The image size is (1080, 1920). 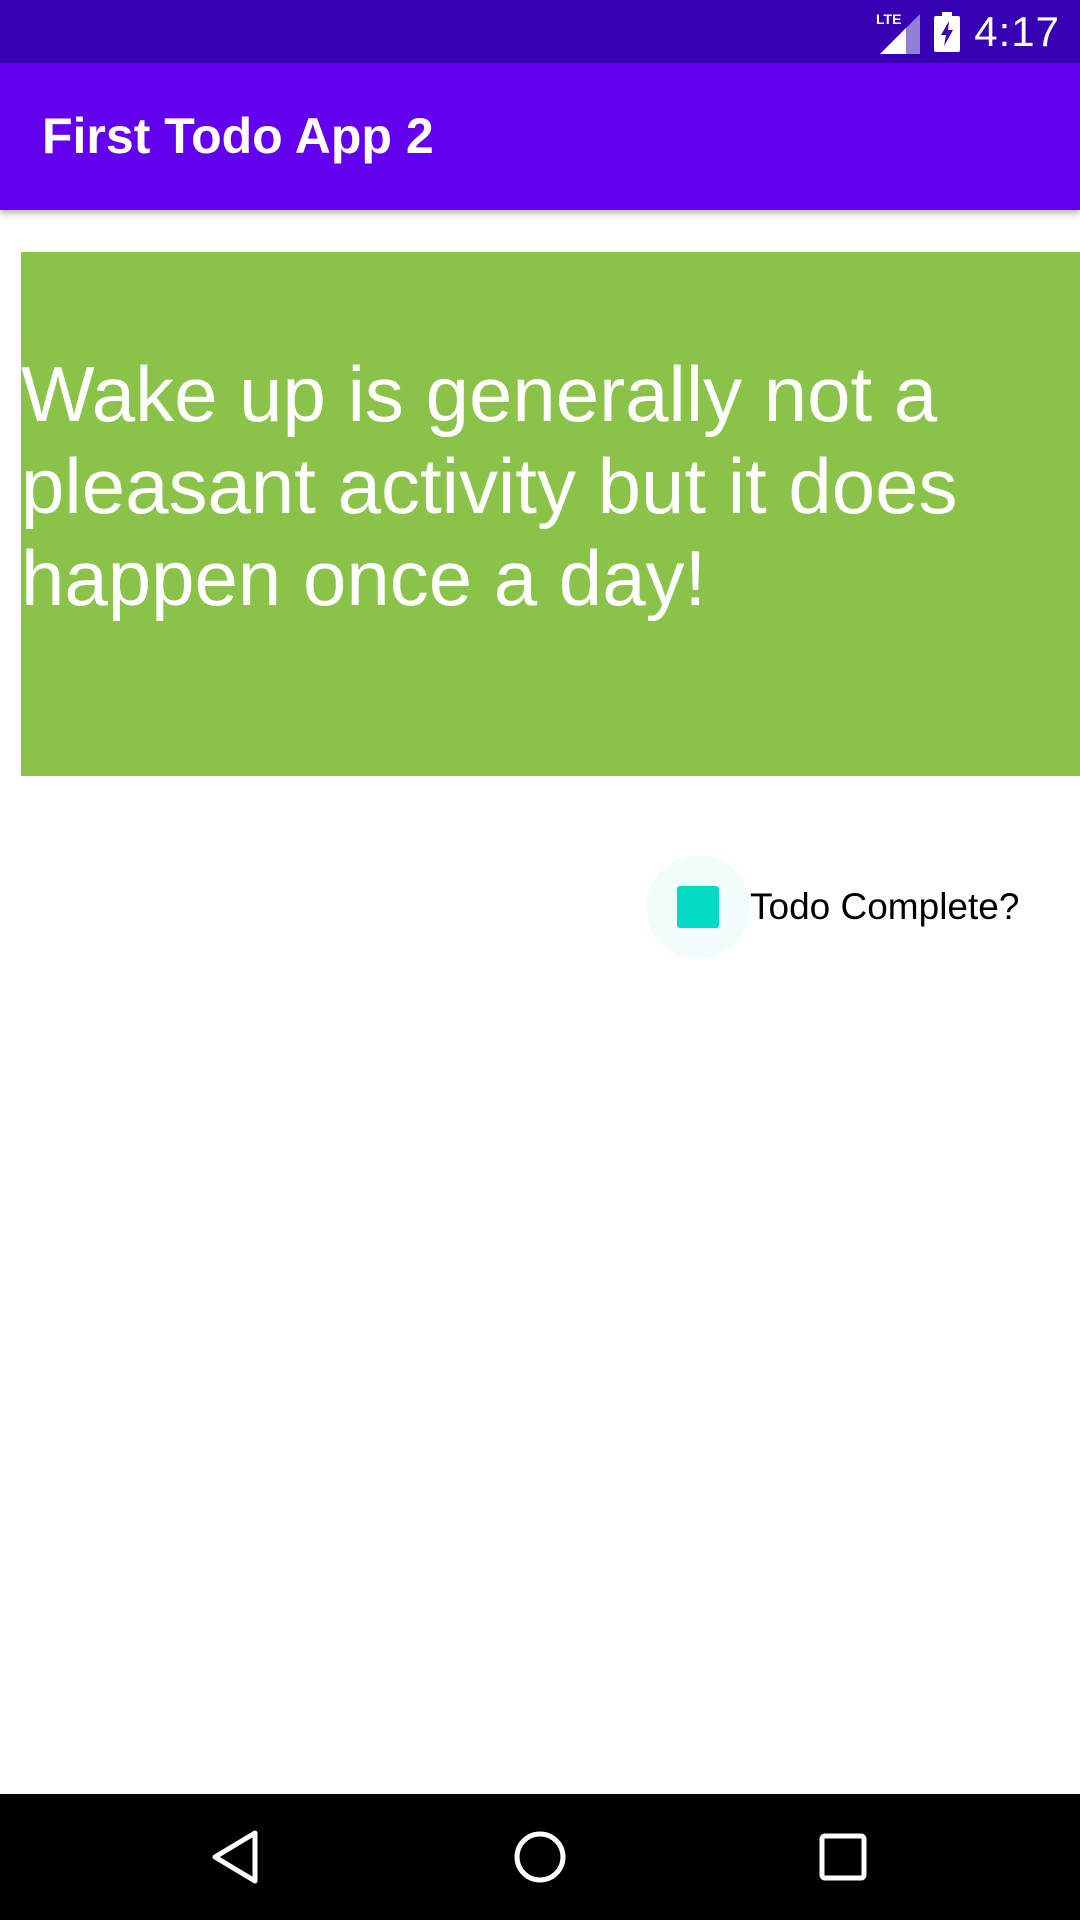 I want to click on todo-complete-checkbox: Todo Complete?, so click(x=832, y=907).